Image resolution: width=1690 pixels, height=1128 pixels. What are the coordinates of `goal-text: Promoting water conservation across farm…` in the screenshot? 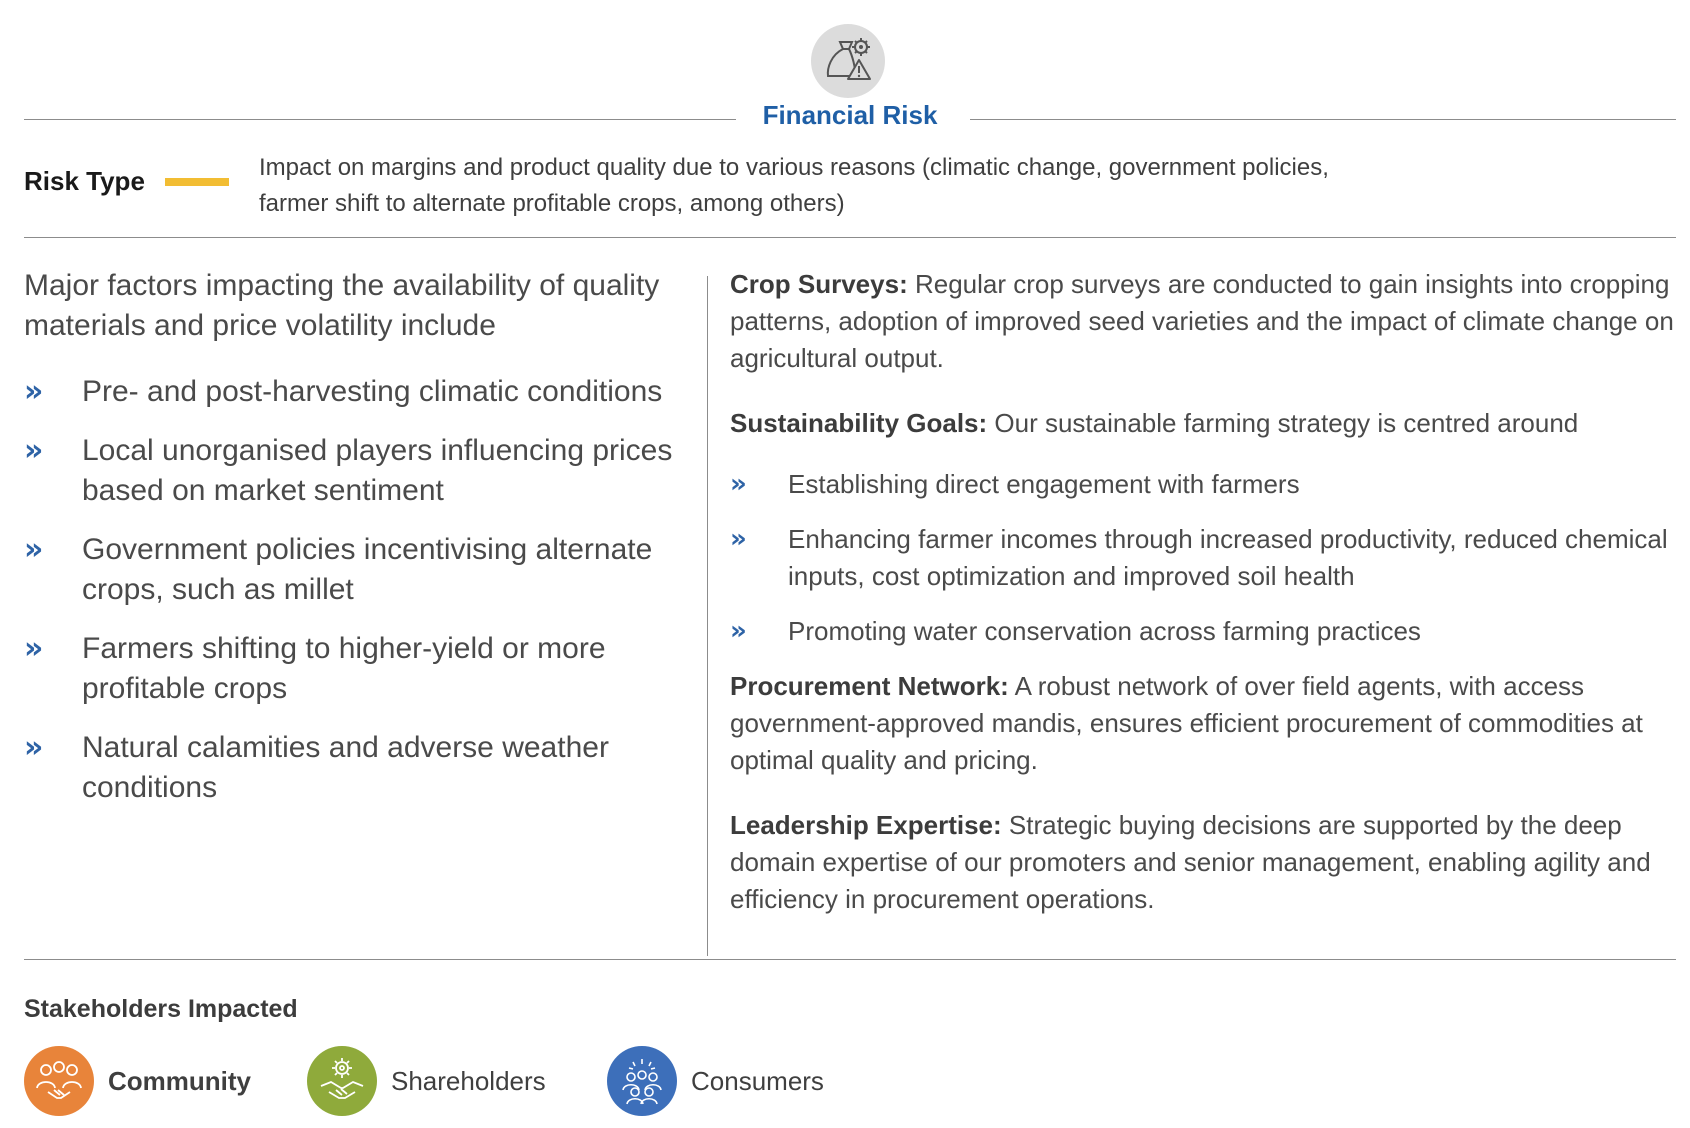 It's located at (1104, 631).